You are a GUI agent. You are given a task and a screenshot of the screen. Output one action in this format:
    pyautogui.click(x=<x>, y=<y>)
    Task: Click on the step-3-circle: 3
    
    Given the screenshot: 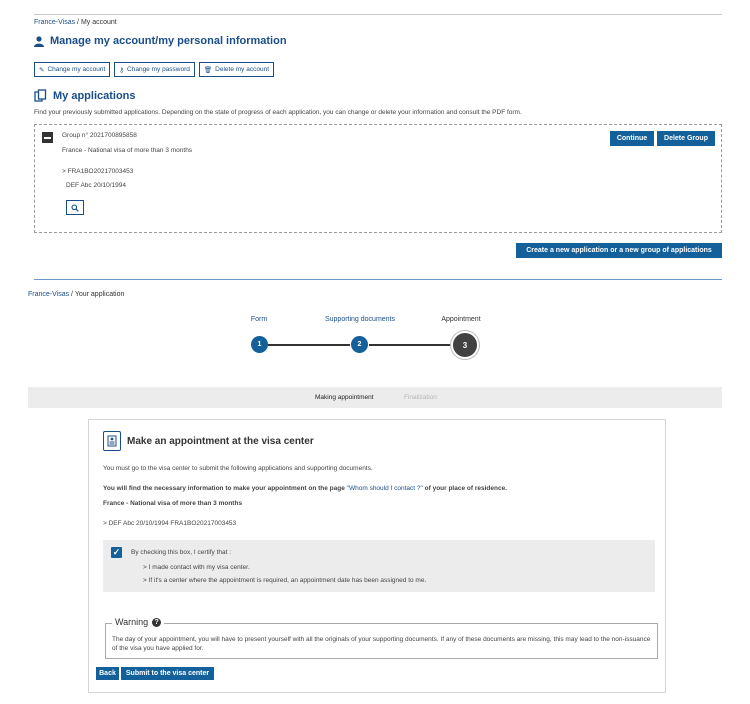 What is the action you would take?
    pyautogui.click(x=465, y=345)
    